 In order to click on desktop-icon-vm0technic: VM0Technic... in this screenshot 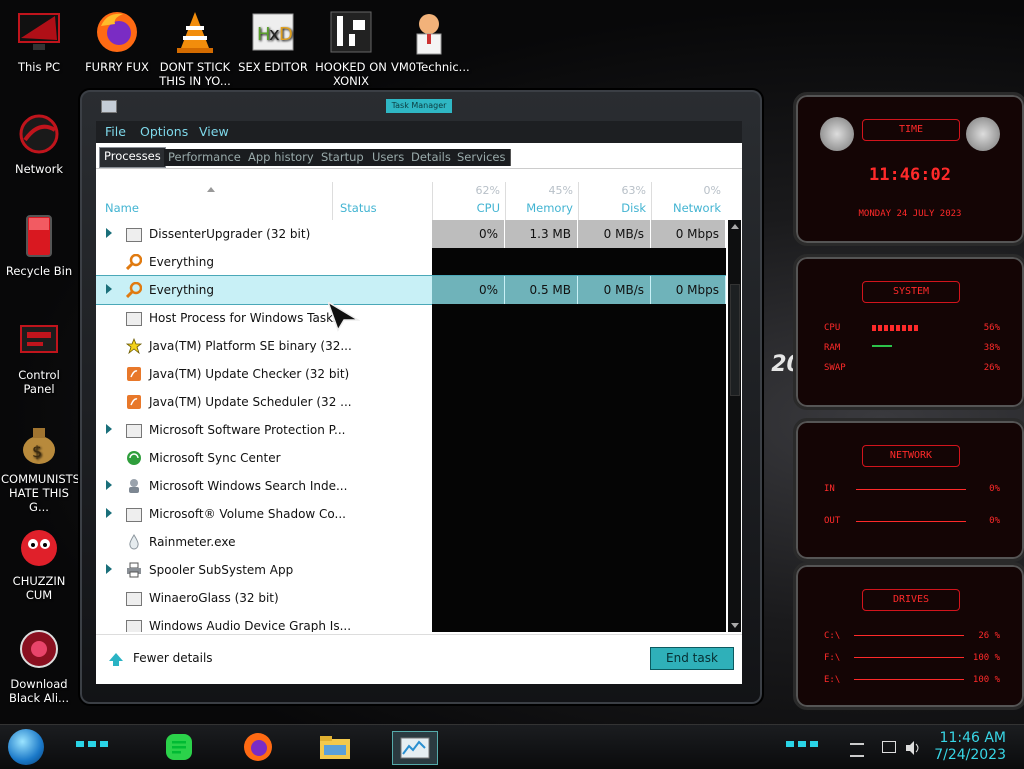, I will do `click(430, 41)`.